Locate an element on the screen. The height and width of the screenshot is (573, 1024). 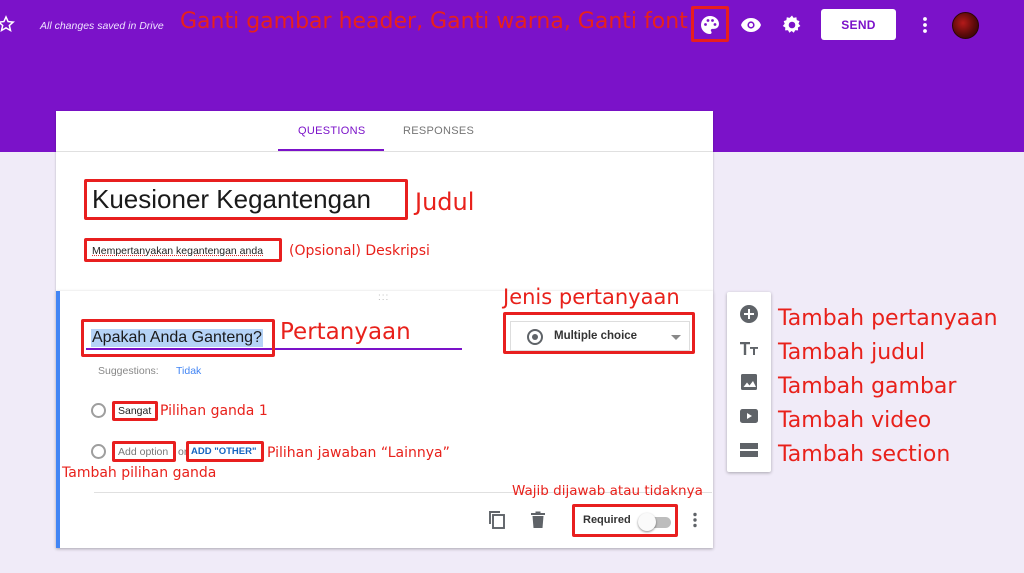
annotation-box-add-option is located at coordinates (144, 451).